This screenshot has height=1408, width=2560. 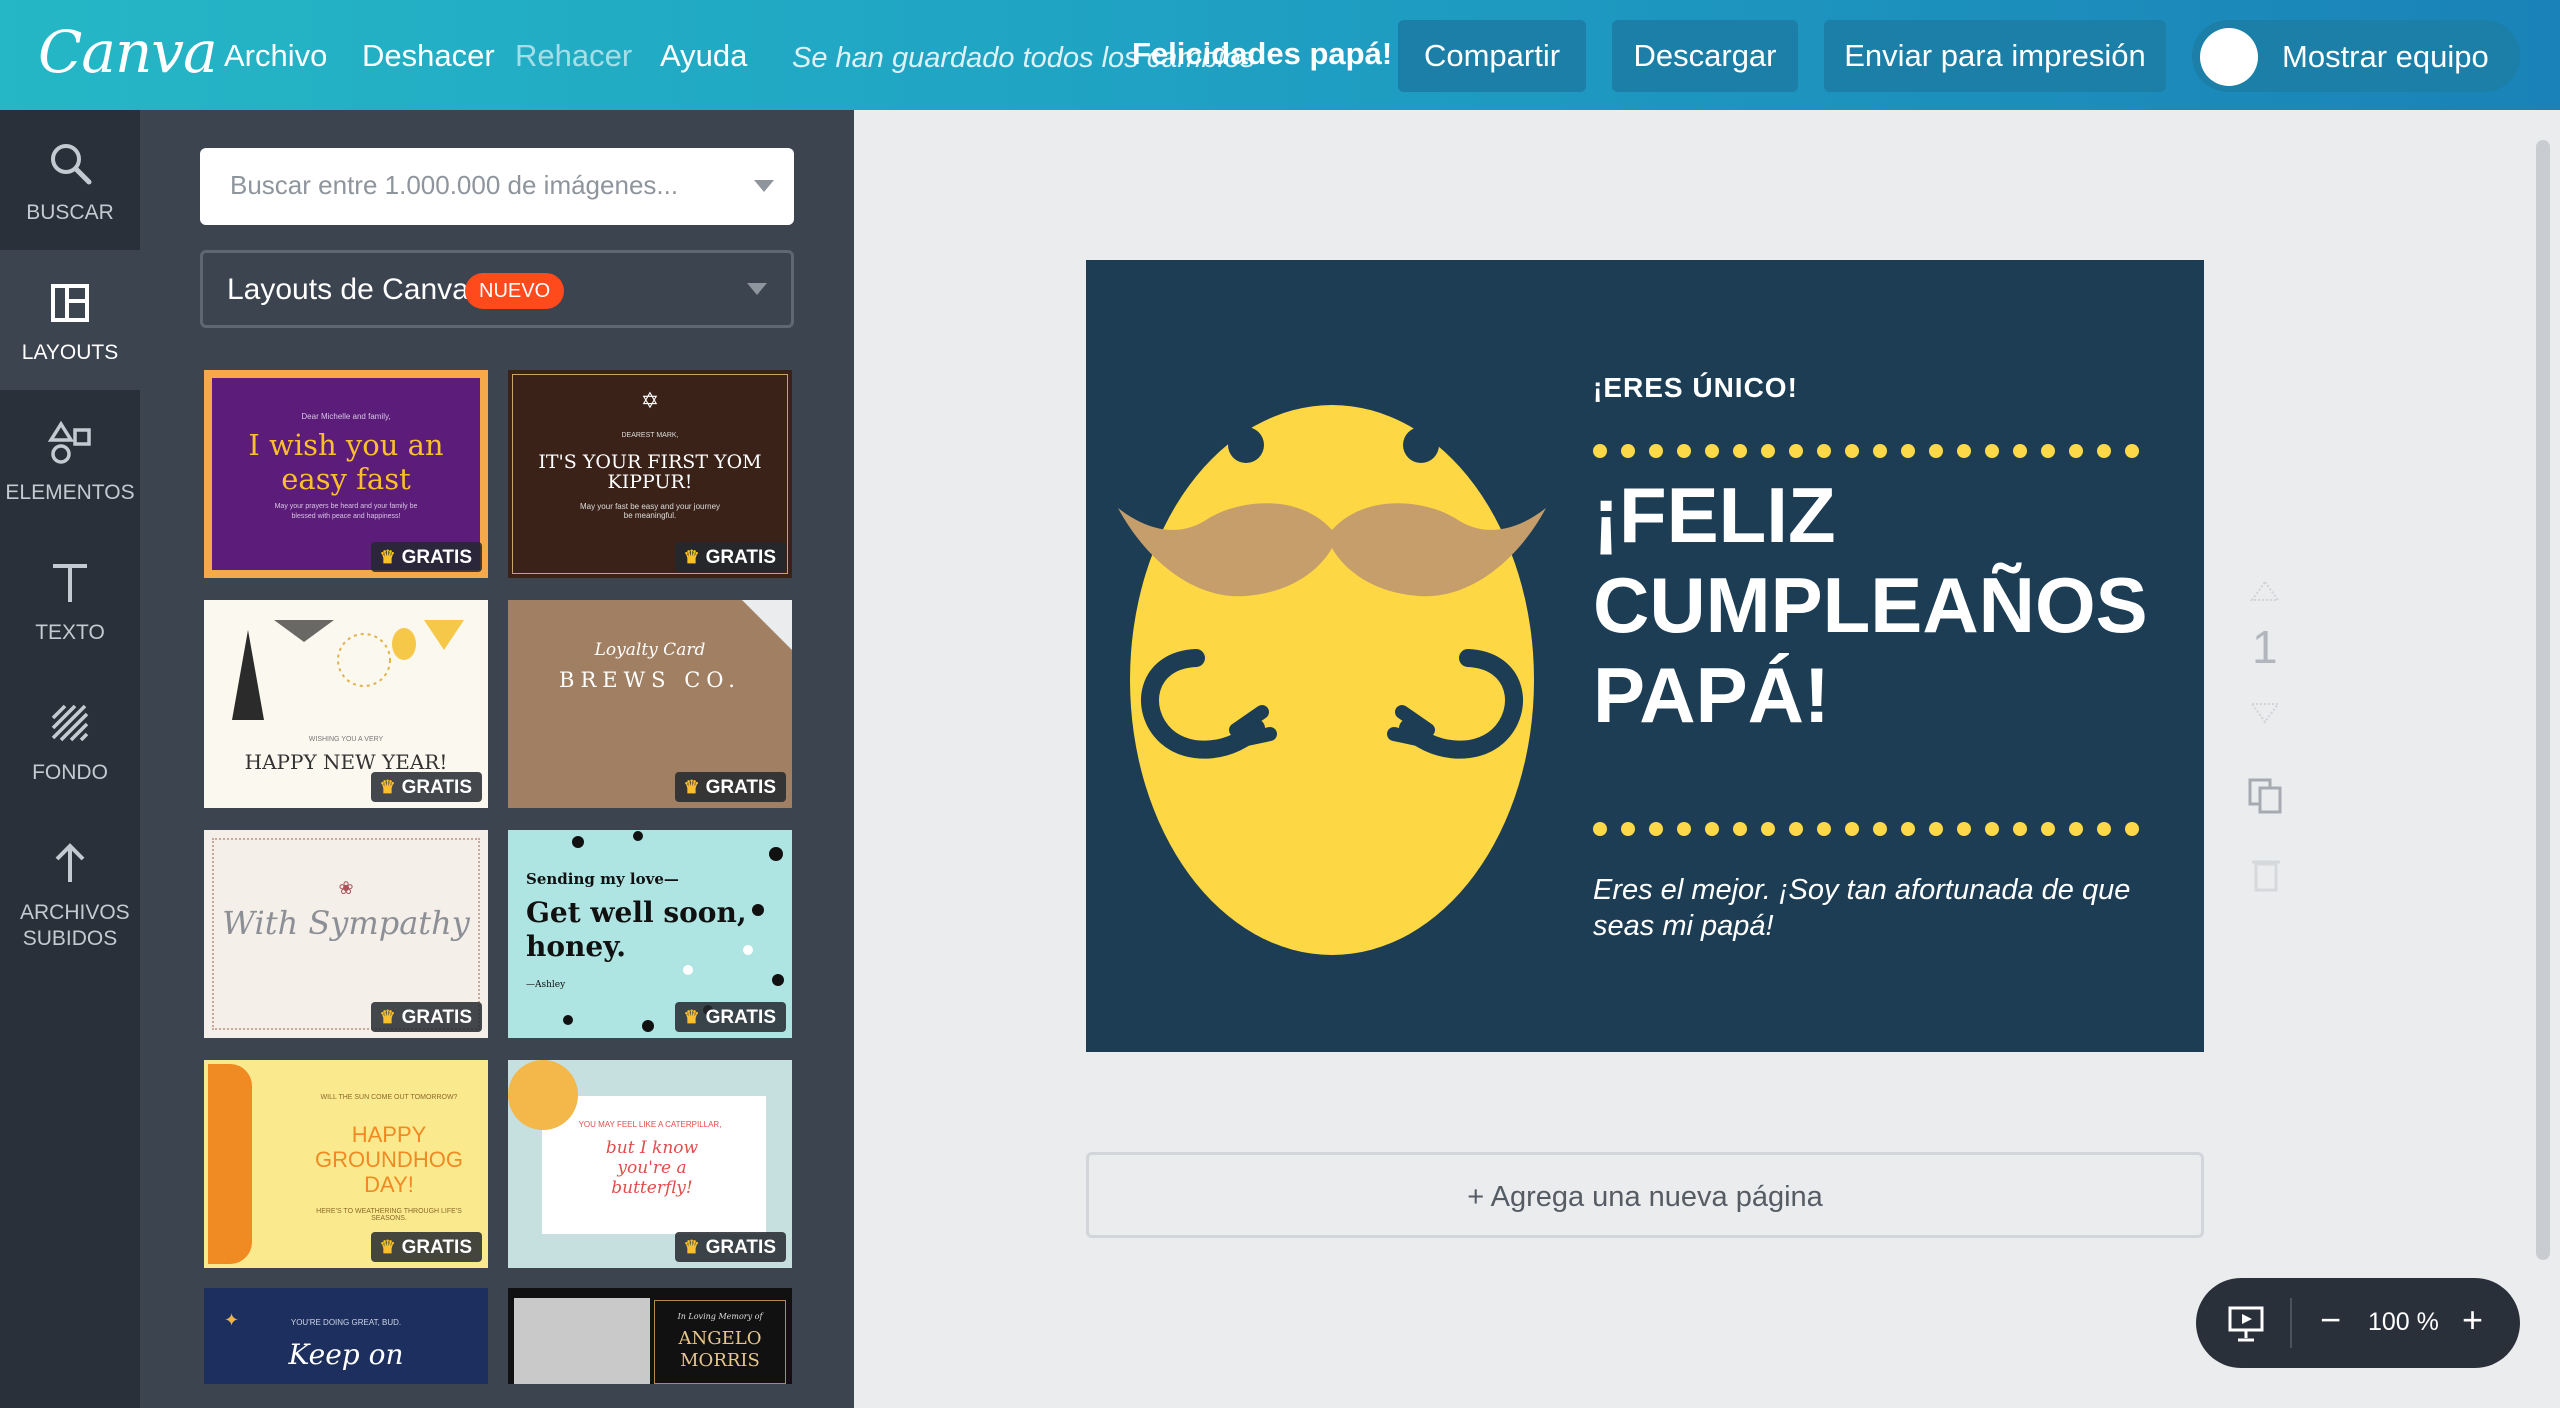 What do you see at coordinates (2266, 874) in the screenshot?
I see `delete-page-icon` at bounding box center [2266, 874].